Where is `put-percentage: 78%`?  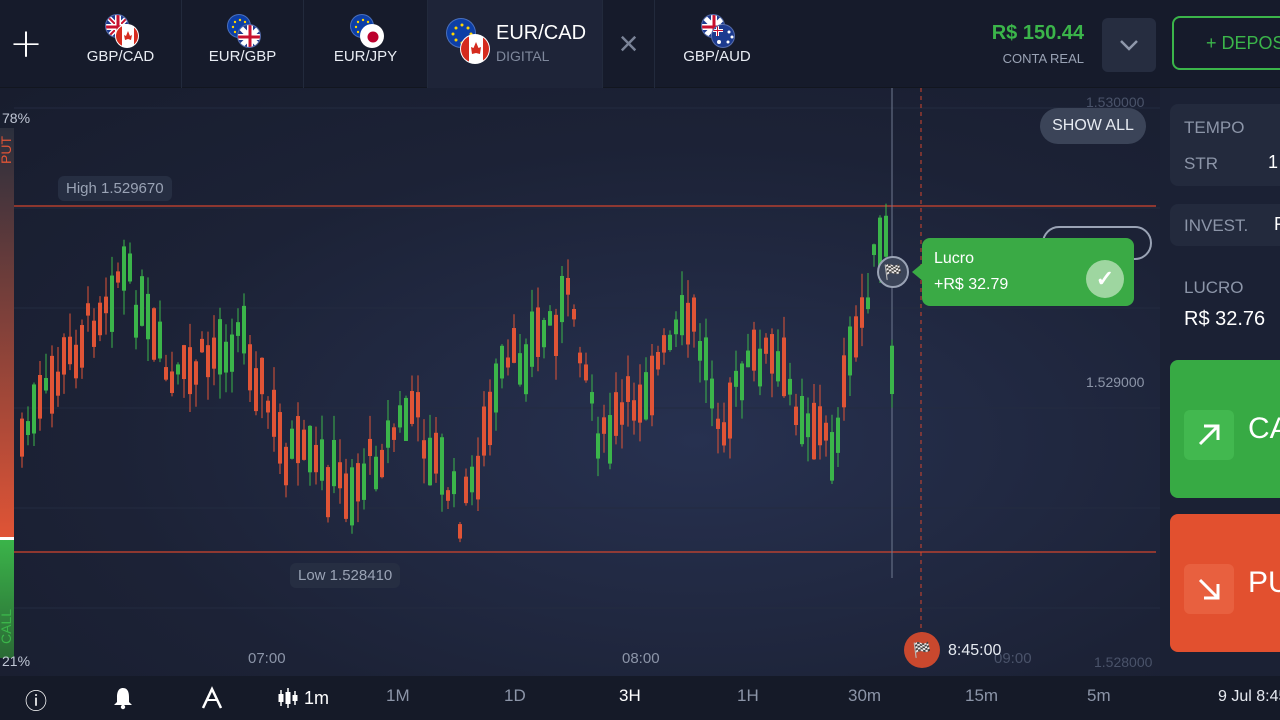
put-percentage: 78% is located at coordinates (16, 118).